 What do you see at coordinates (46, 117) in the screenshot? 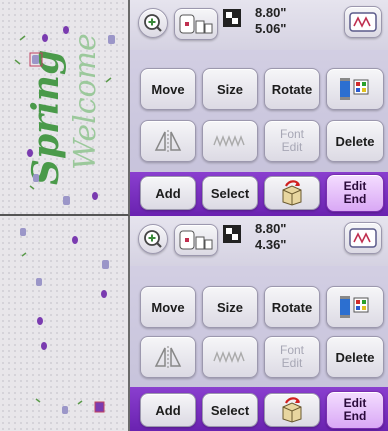
I see `svg-text: Spring` at bounding box center [46, 117].